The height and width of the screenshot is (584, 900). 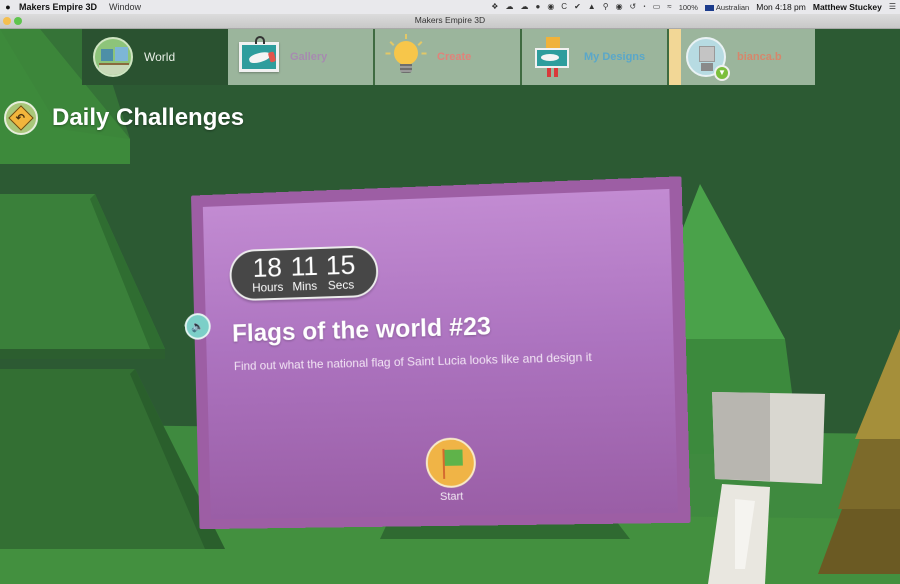 I want to click on gallery-frame-icon, so click(x=259, y=54).